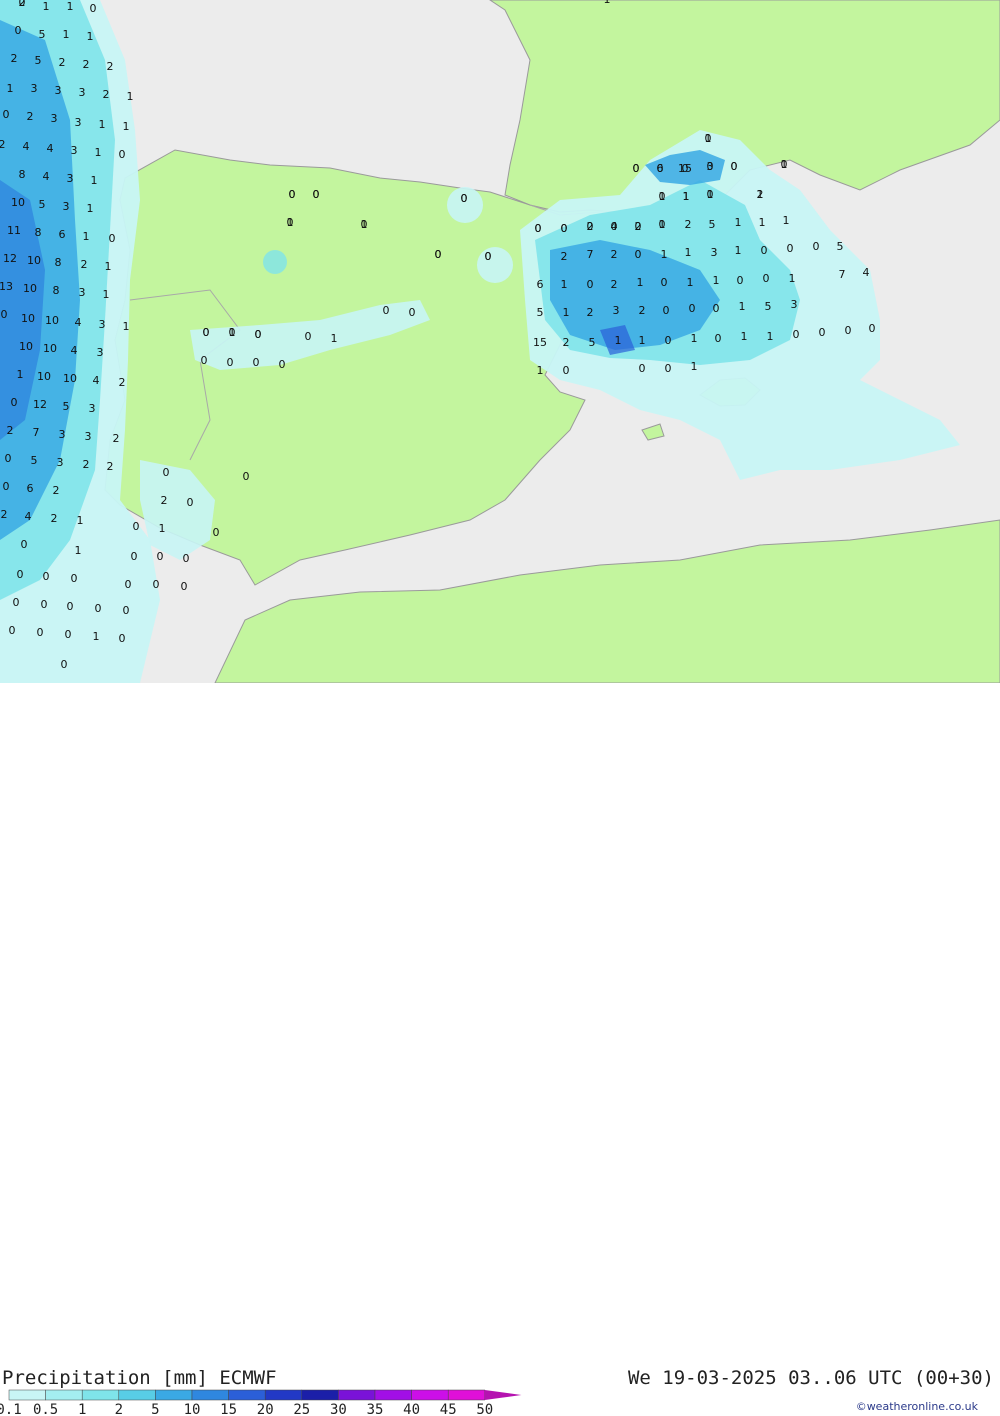  What do you see at coordinates (45, 1409) in the screenshot?
I see `legend-label: 0.5` at bounding box center [45, 1409].